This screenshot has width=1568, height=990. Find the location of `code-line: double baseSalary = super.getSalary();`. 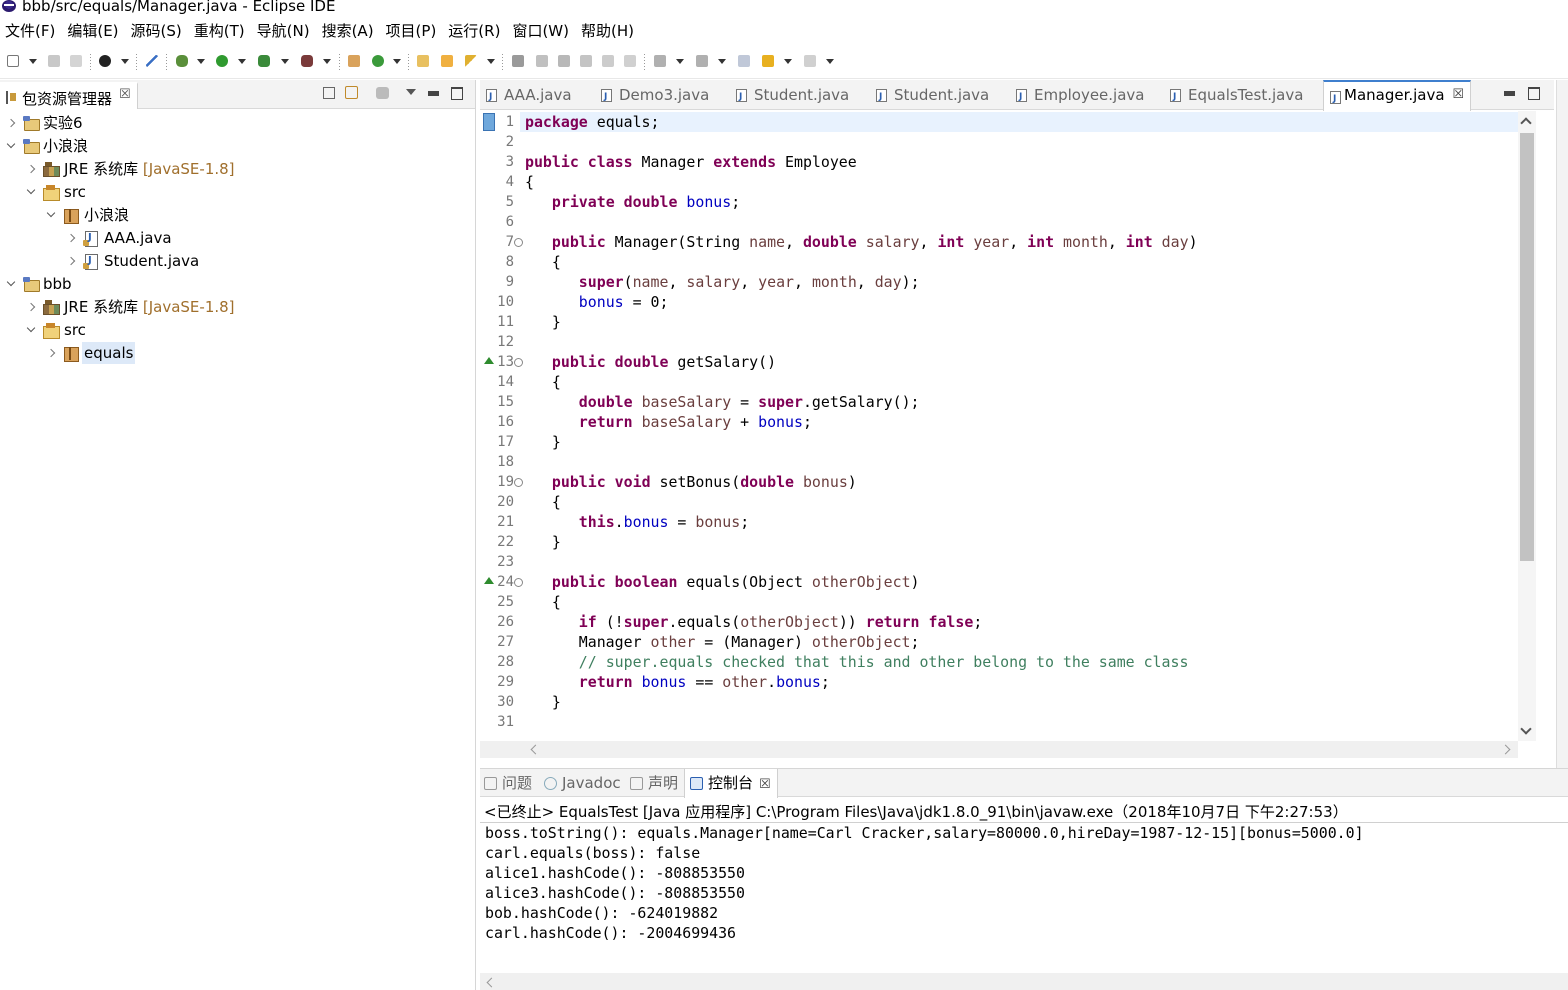

code-line: double baseSalary = super.getSalary(); is located at coordinates (722, 402).